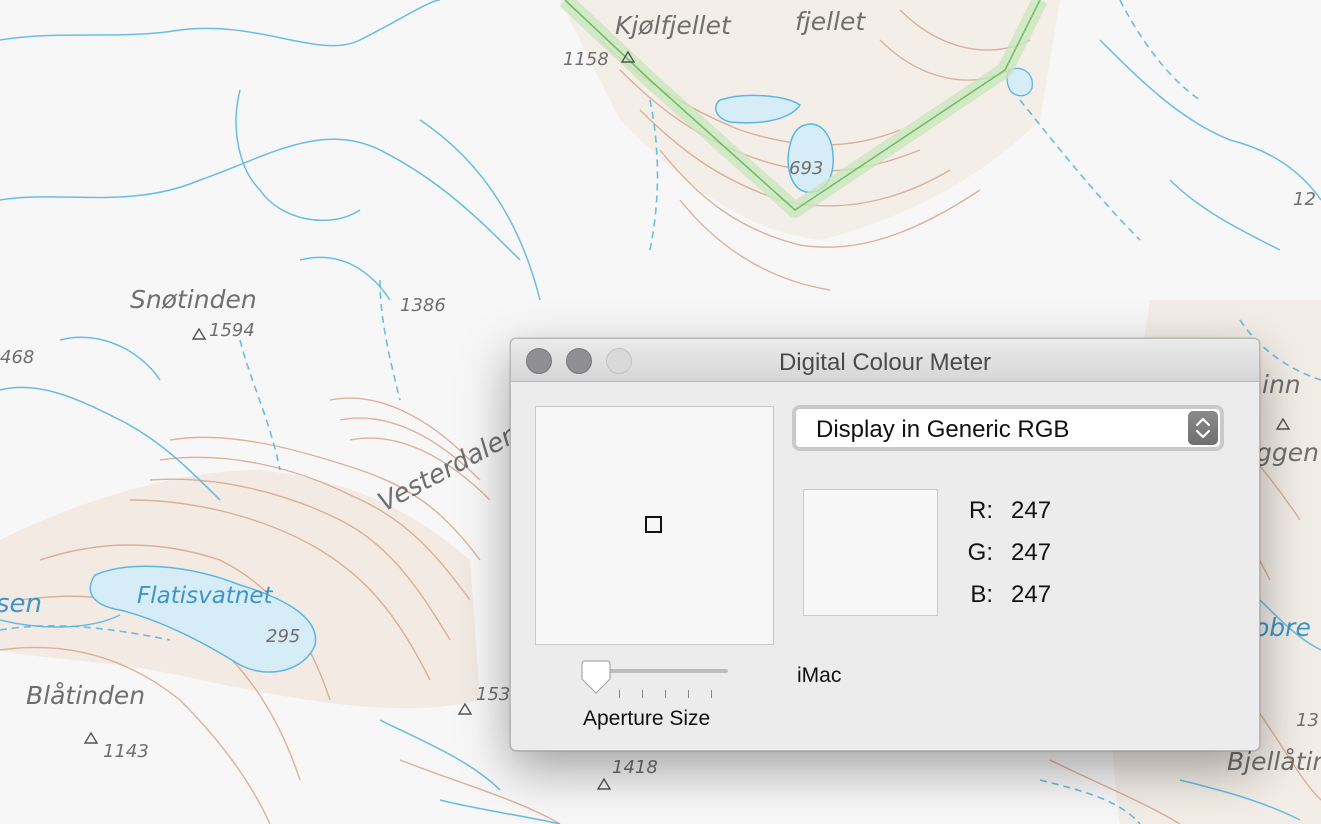 The image size is (1321, 824). Describe the element at coordinates (1031, 510) in the screenshot. I see `red-value: 247` at that location.